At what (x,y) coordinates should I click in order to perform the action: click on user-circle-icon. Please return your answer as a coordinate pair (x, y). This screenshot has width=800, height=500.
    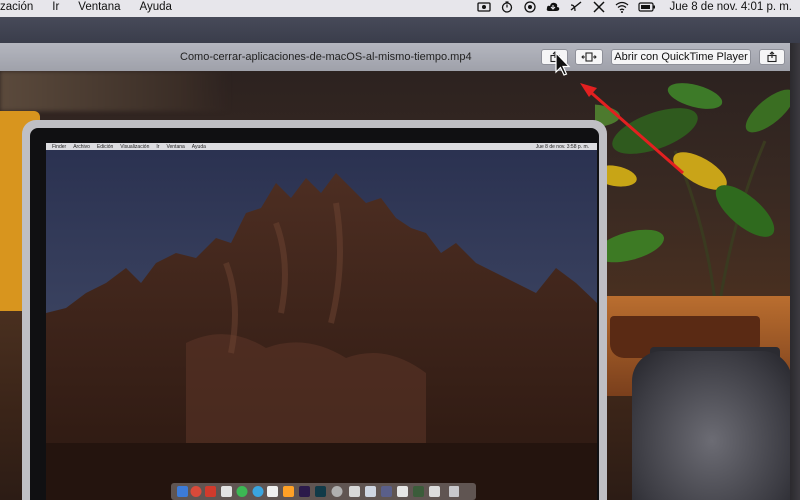
    Looking at the image, I should click on (530, 7).